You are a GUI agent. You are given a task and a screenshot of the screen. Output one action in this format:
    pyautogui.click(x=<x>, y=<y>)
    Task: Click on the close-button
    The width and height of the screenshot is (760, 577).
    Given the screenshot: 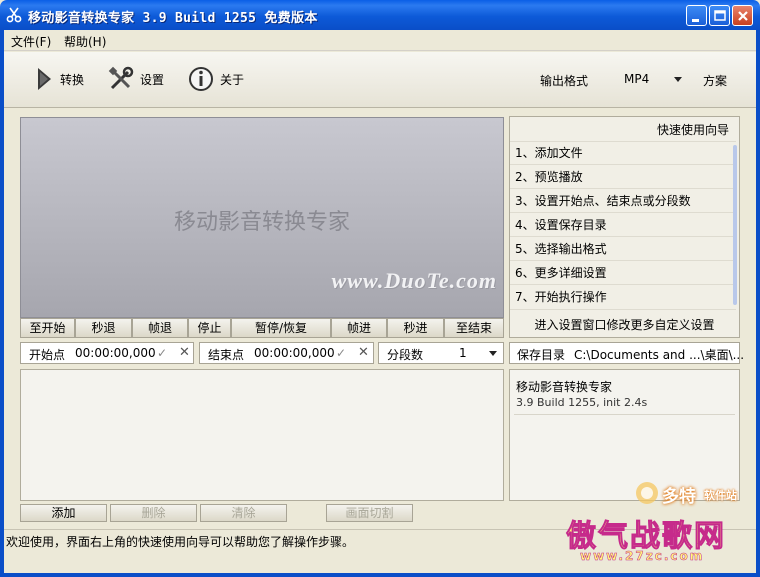 What is the action you would take?
    pyautogui.click(x=742, y=15)
    